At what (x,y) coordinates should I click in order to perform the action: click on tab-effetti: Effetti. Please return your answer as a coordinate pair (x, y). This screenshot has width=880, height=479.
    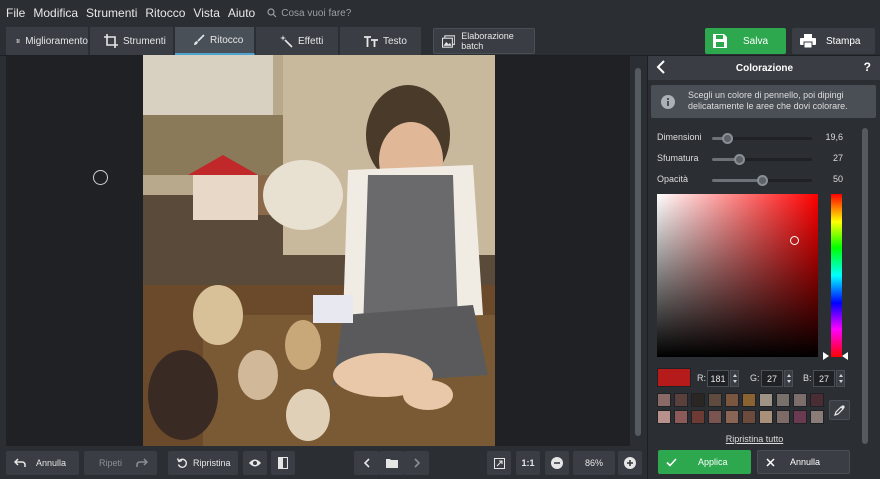
    Looking at the image, I should click on (297, 41).